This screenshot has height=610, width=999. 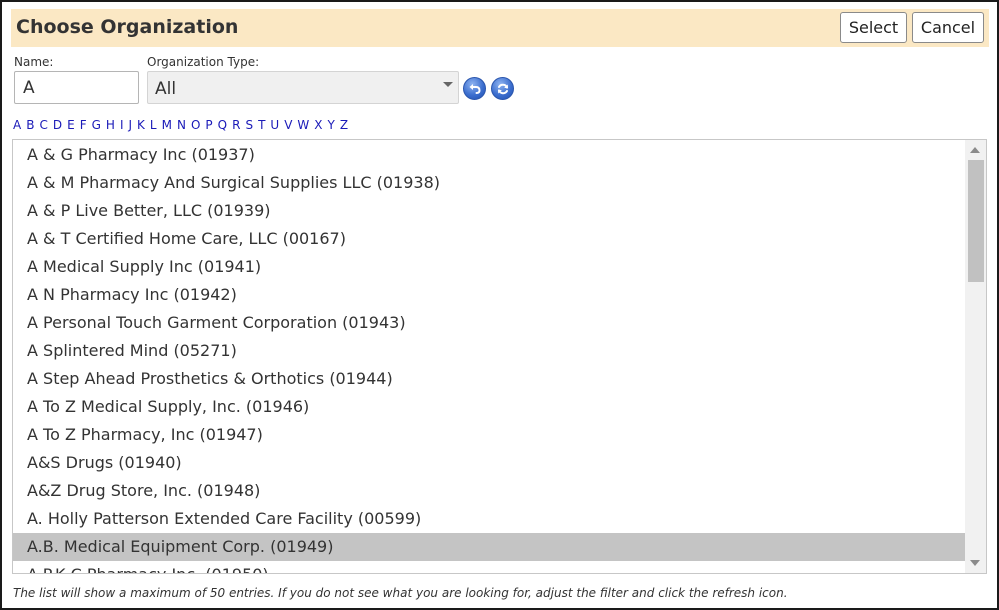 What do you see at coordinates (127, 27) in the screenshot?
I see `dialog-title: Choose Organization` at bounding box center [127, 27].